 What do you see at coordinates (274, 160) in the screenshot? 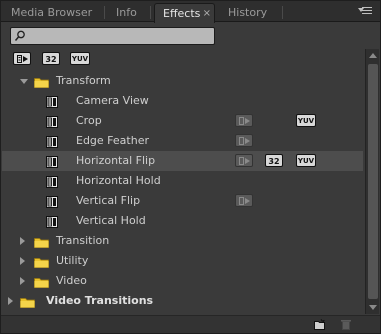
I see `32-bit-badge: 32` at bounding box center [274, 160].